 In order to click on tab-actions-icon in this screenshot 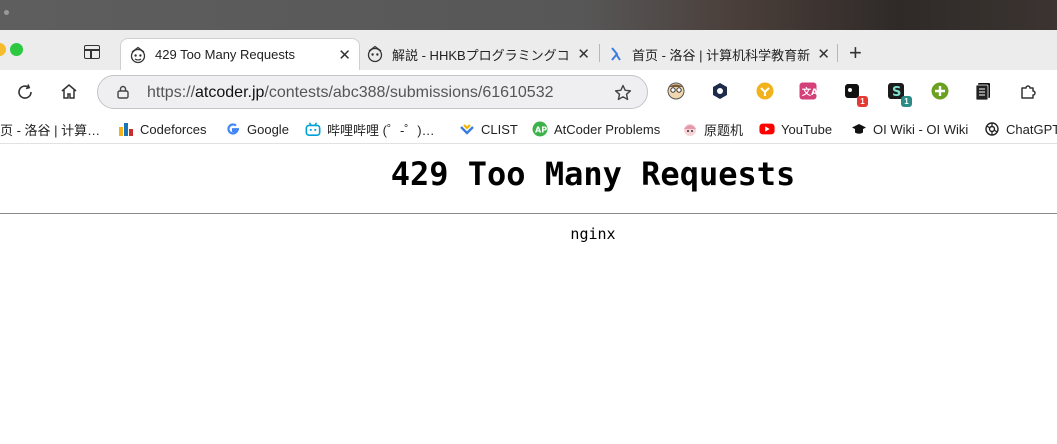, I will do `click(92, 52)`.